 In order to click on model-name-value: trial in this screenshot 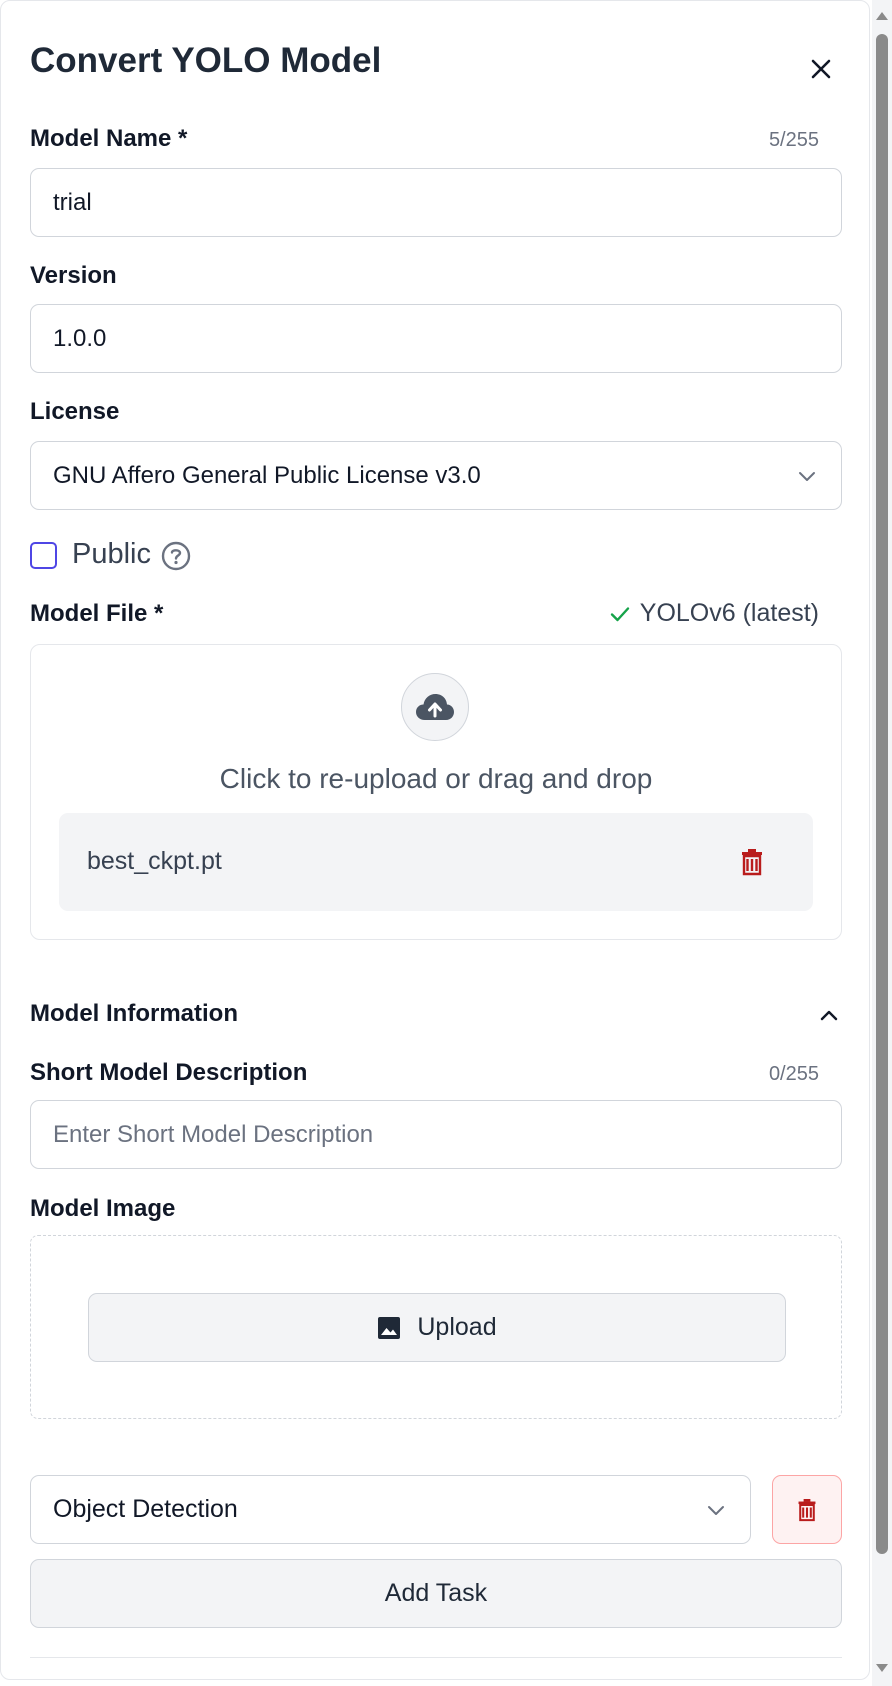, I will do `click(72, 202)`.